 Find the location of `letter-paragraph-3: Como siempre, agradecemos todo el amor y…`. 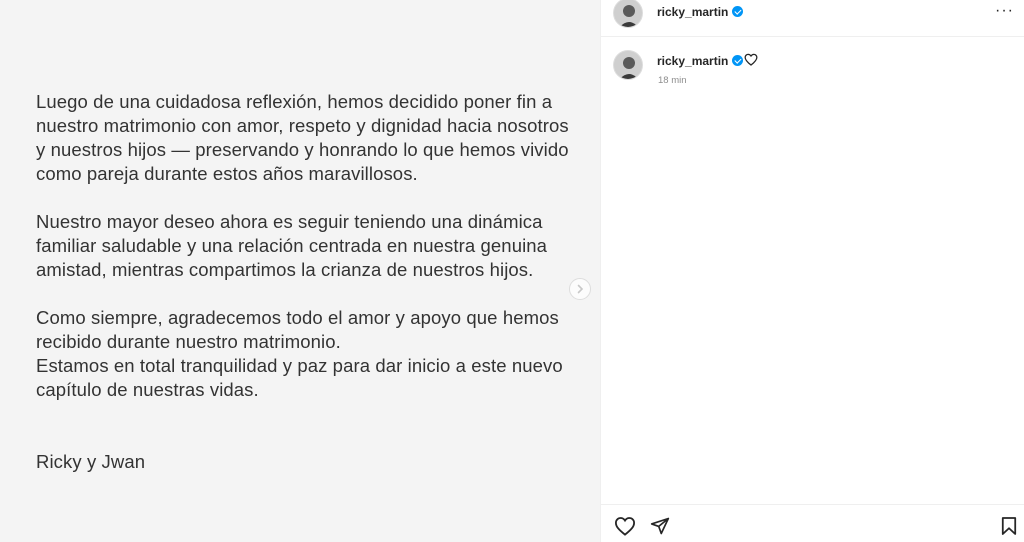

letter-paragraph-3: Como siempre, agradecemos todo el amor y… is located at coordinates (297, 329).